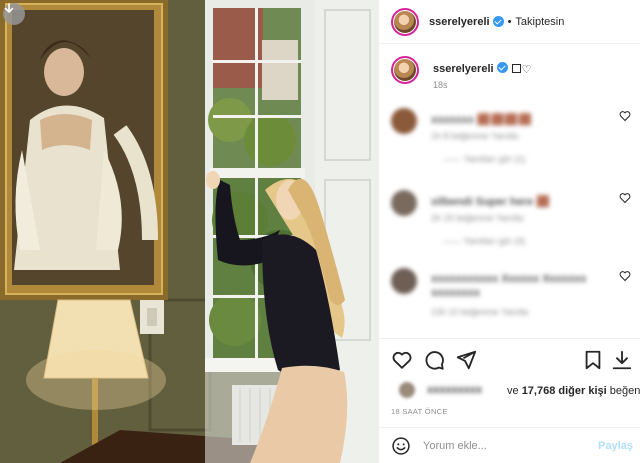 Image resolution: width=640 pixels, height=463 pixels. What do you see at coordinates (615, 446) in the screenshot?
I see `post-comment-button: Paylaş` at bounding box center [615, 446].